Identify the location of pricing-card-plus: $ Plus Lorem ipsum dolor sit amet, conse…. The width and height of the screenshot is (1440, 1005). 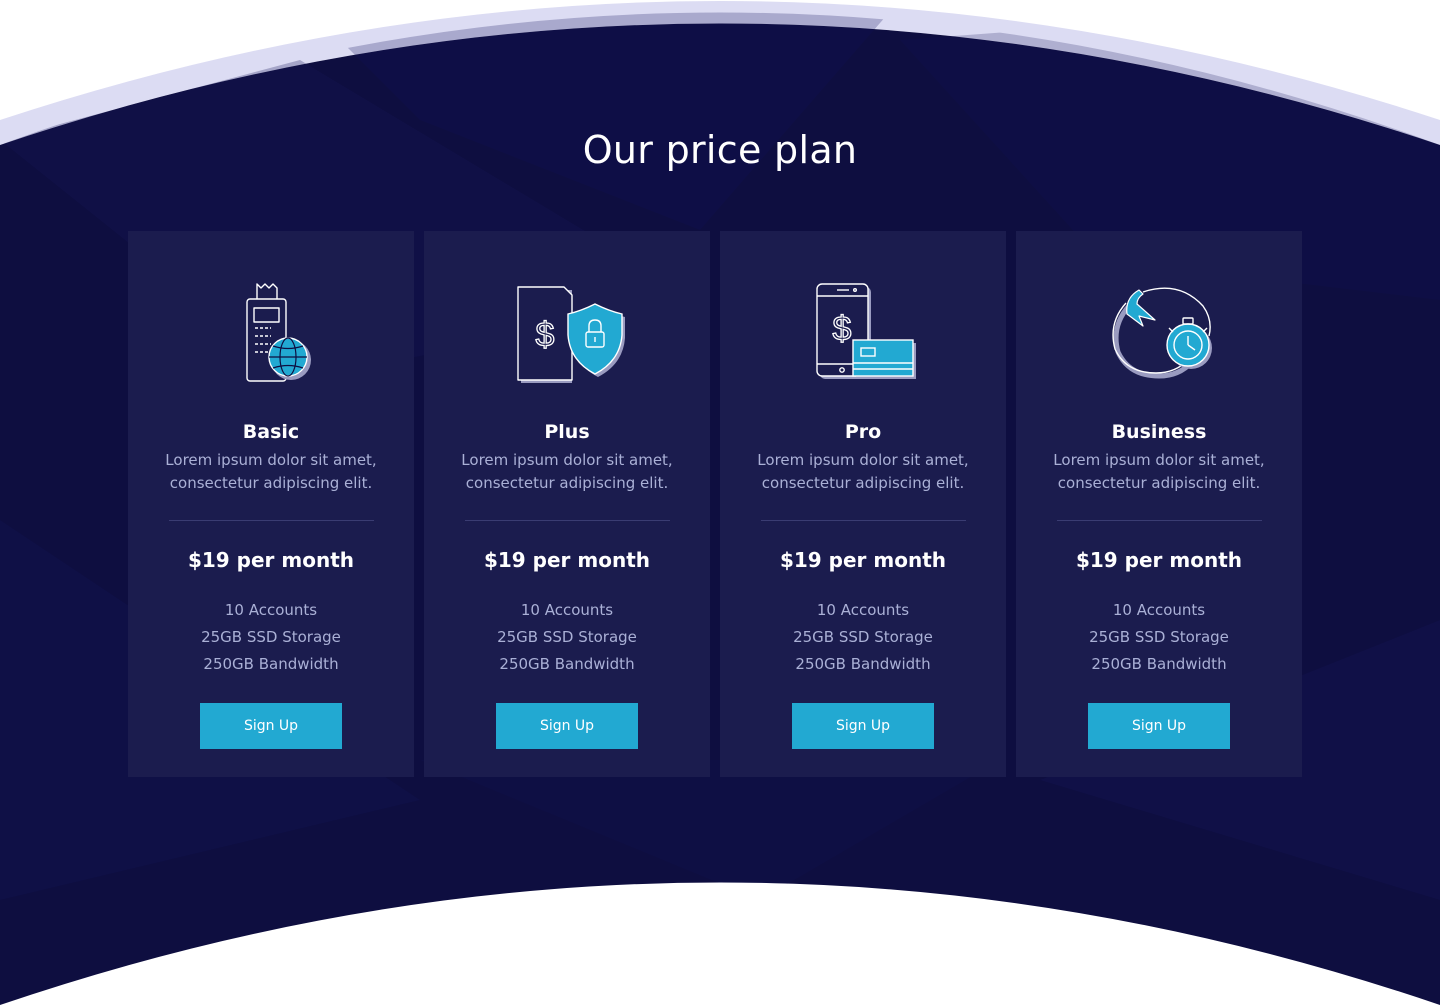
(567, 504).